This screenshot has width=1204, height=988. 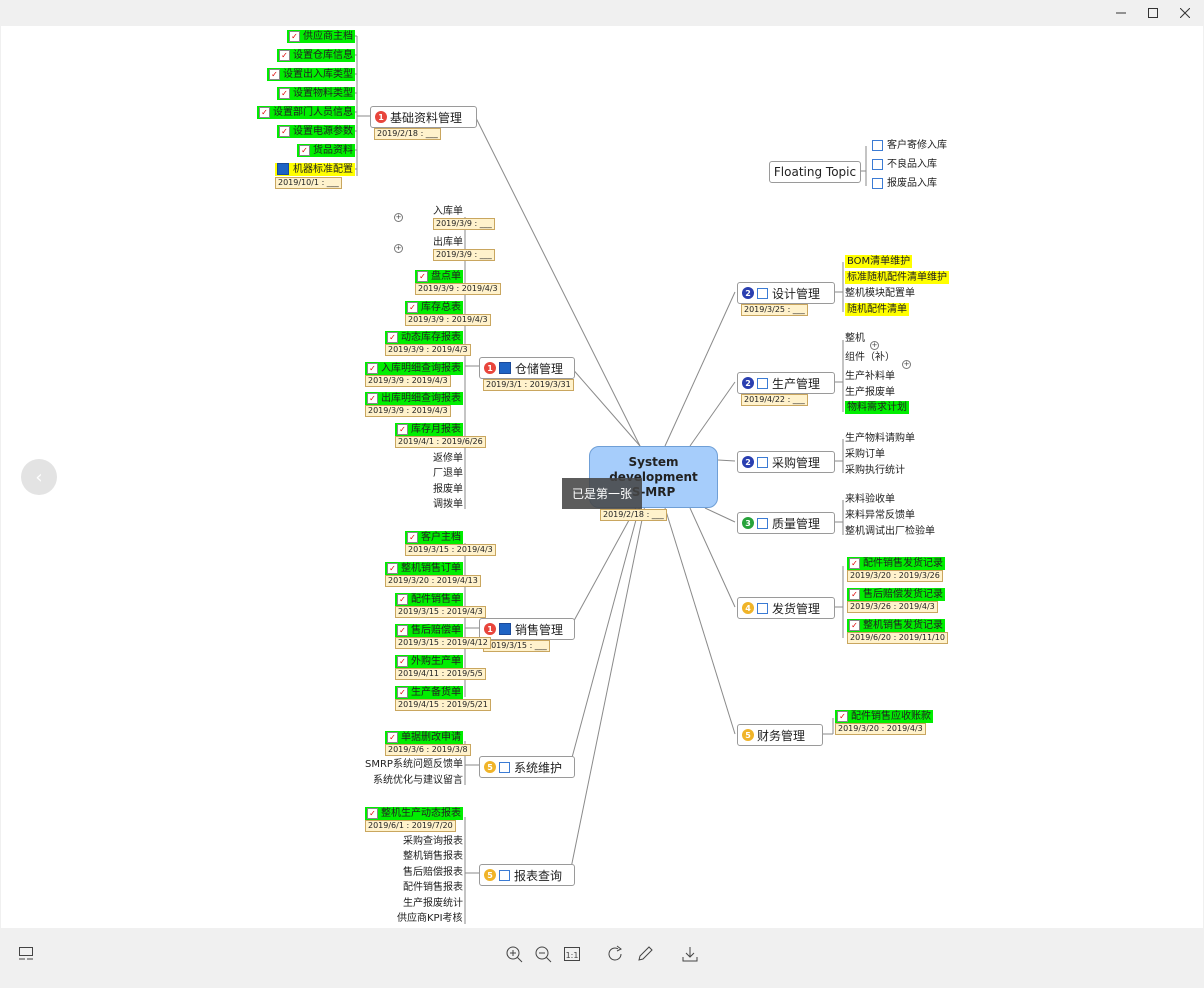 I want to click on topic-label: 配件销售报表, so click(x=433, y=887).